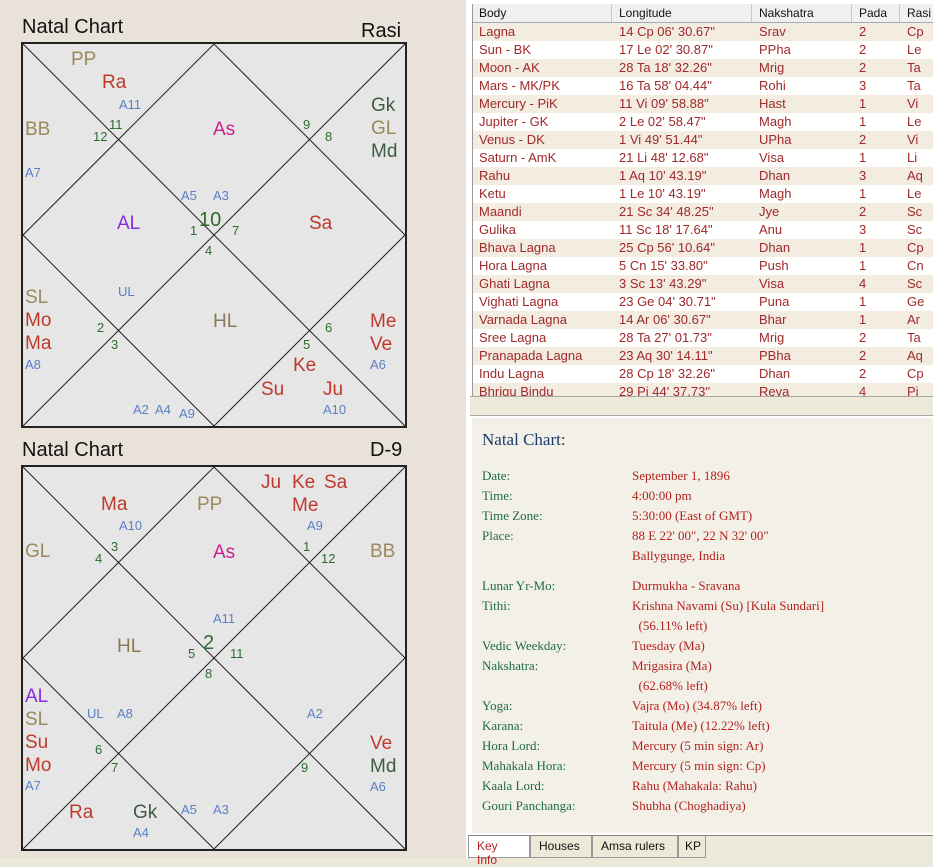 This screenshot has height=867, width=933. Describe the element at coordinates (703, 338) in the screenshot. I see `table-row: Sree Lagna 28 Ta 27' 01.73" Mrig 2 Ta` at that location.